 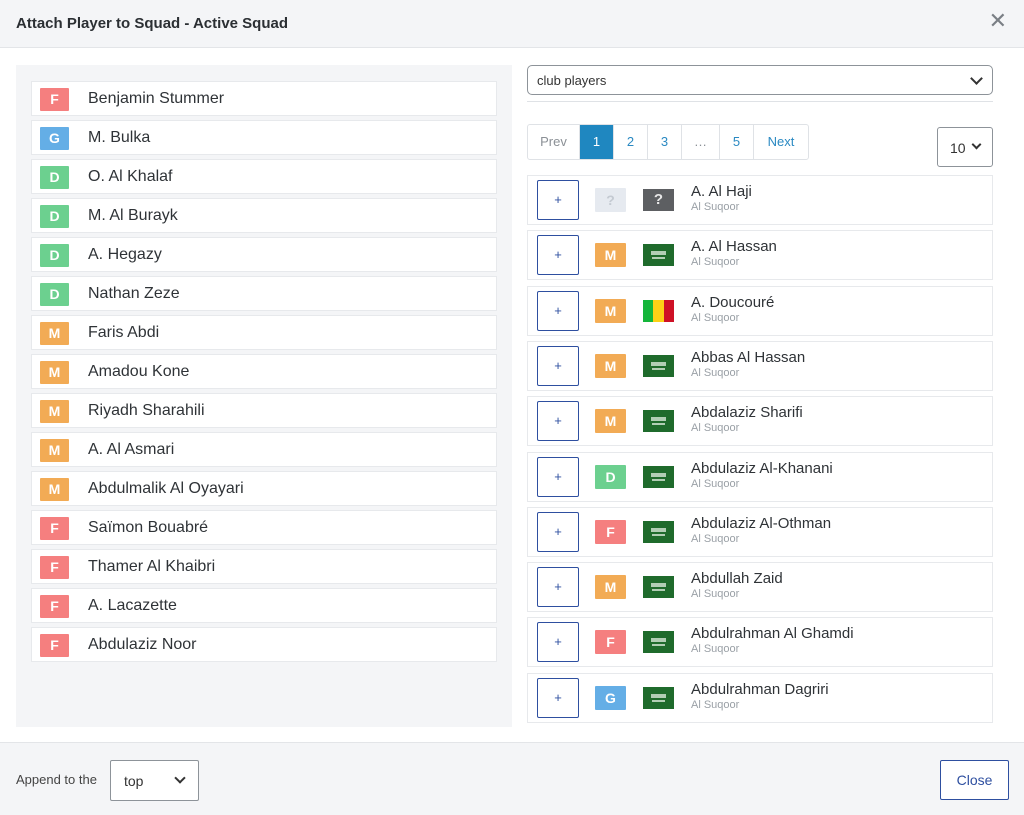 I want to click on pagination-prev: Prev, so click(x=554, y=142).